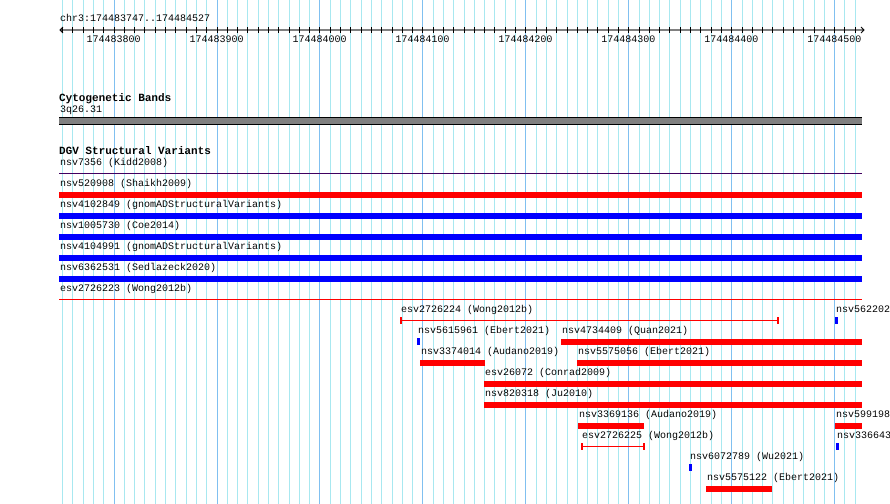  Describe the element at coordinates (216, 41) in the screenshot. I see `tick-label: 174483900` at that location.